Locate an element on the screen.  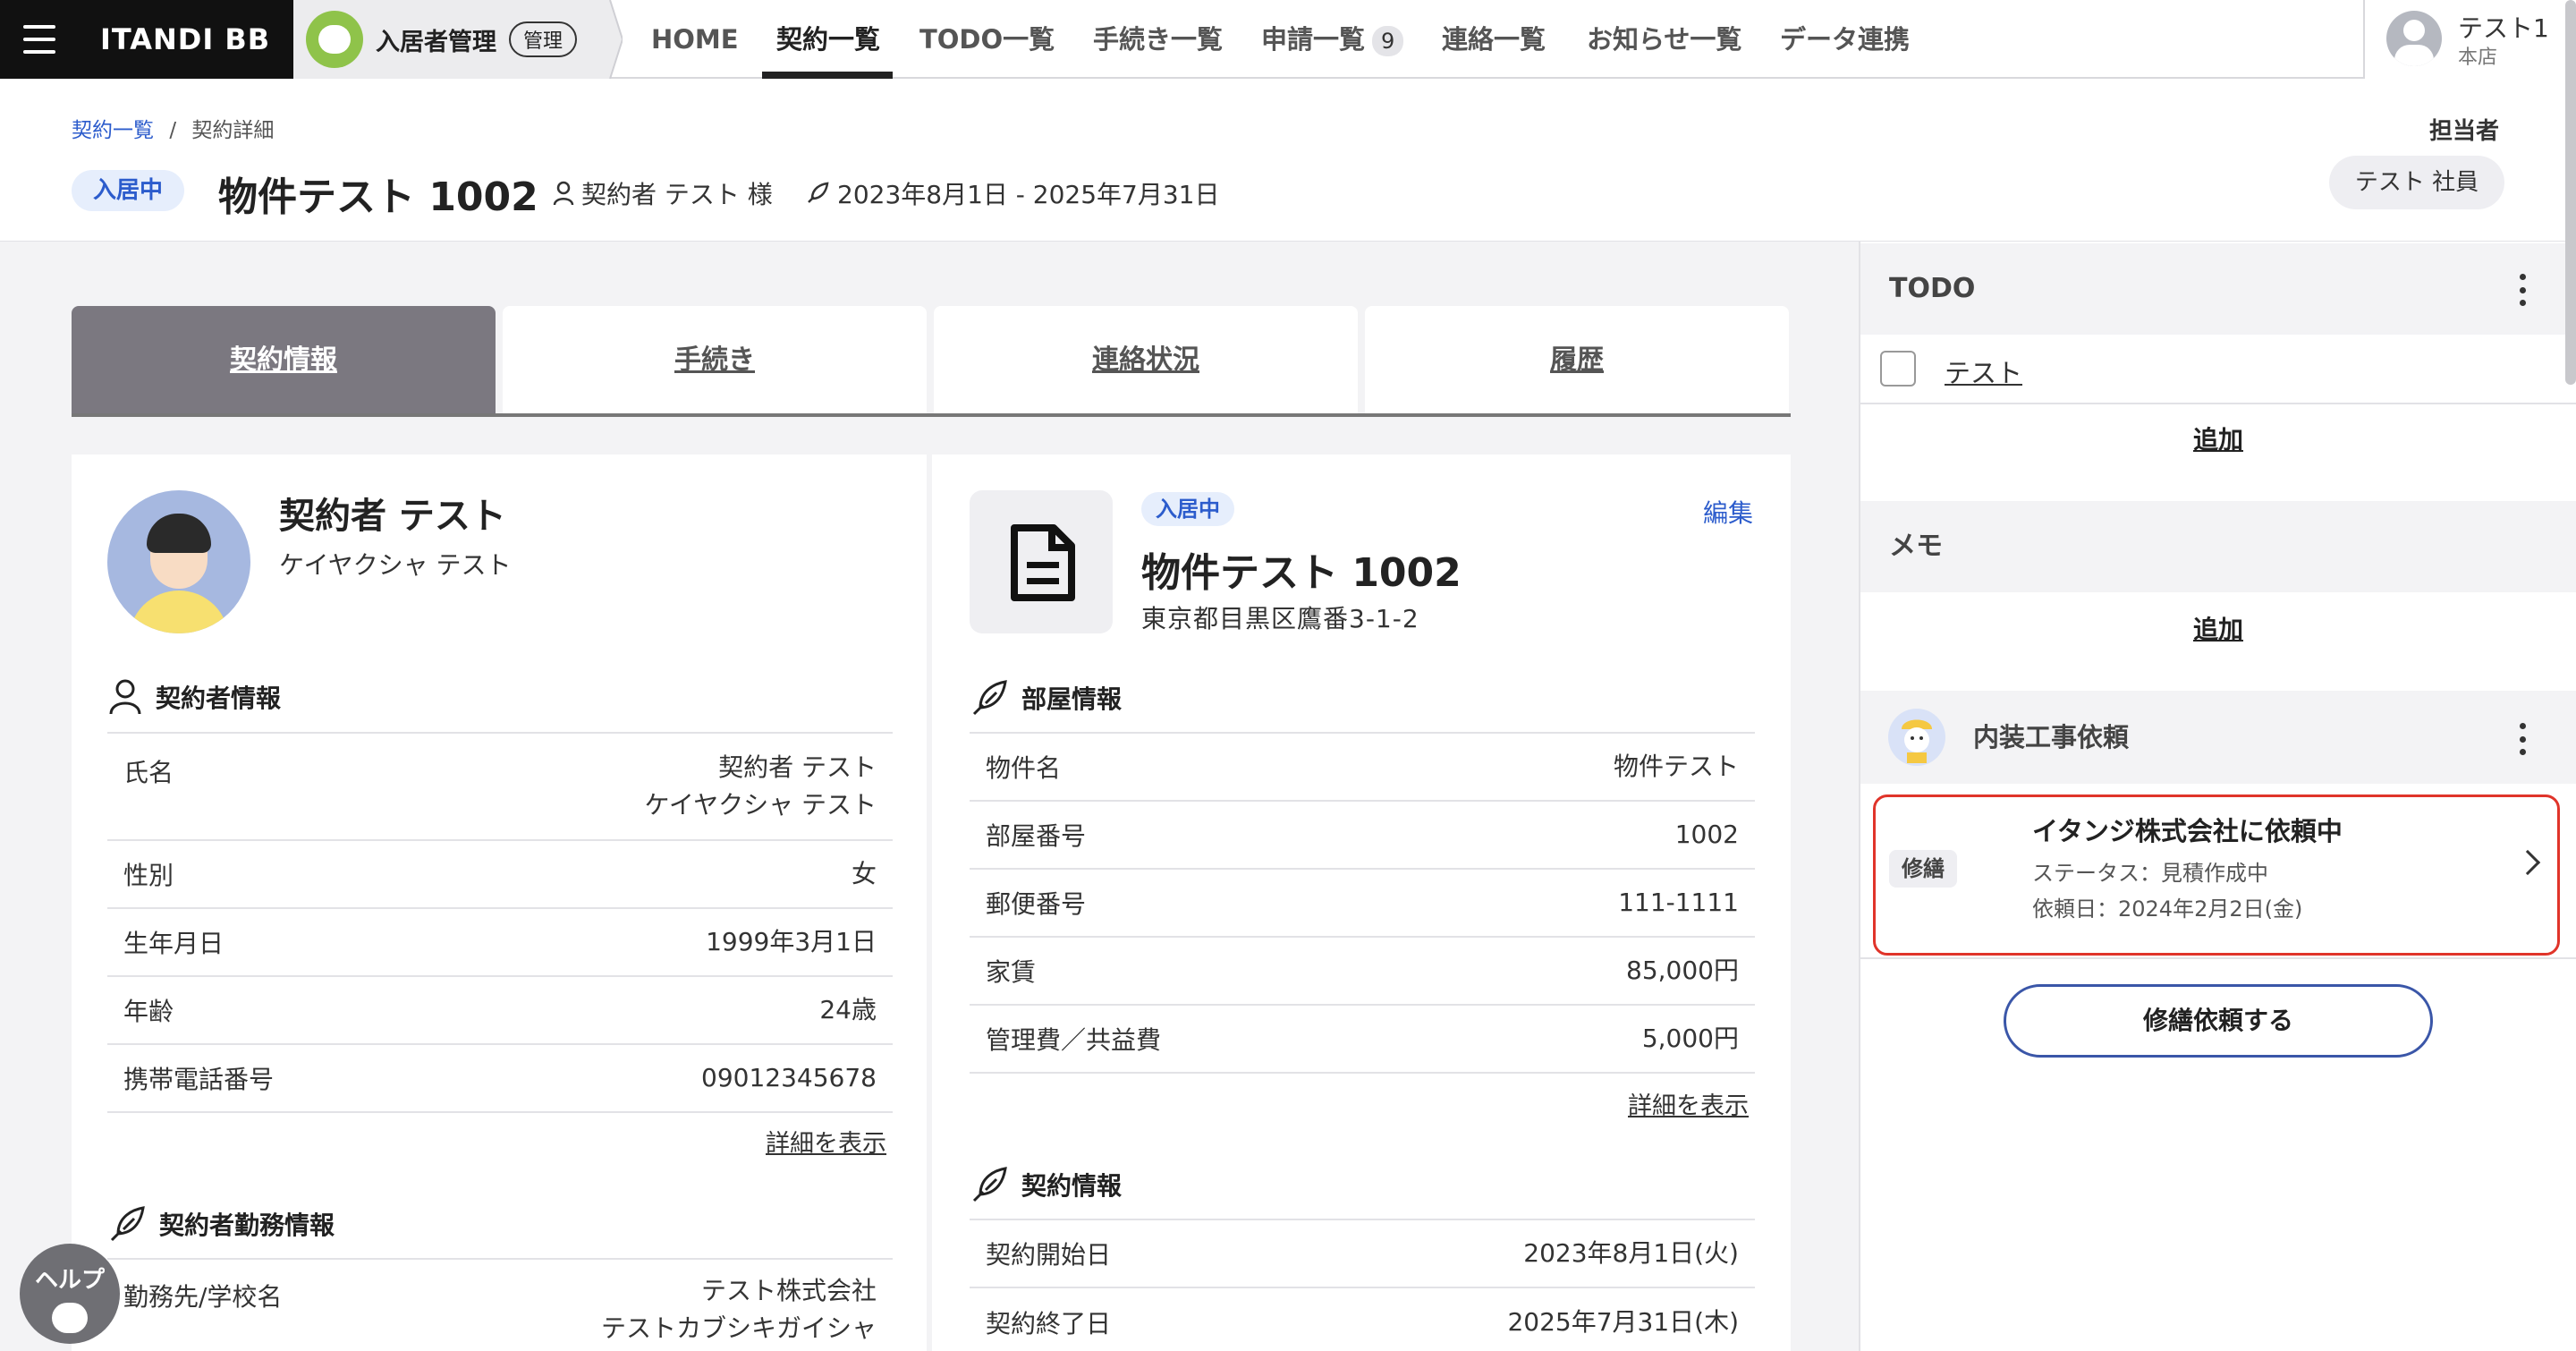
memo-add-link: 追加 is located at coordinates (2218, 628).